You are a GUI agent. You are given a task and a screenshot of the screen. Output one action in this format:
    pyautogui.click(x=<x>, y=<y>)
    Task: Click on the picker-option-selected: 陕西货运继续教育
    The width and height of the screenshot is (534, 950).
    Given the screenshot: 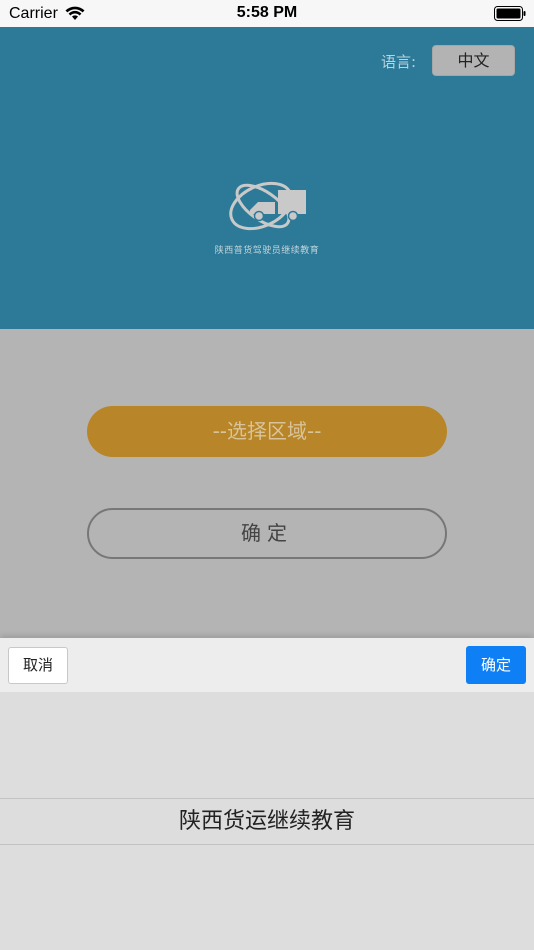 What is the action you would take?
    pyautogui.click(x=267, y=821)
    